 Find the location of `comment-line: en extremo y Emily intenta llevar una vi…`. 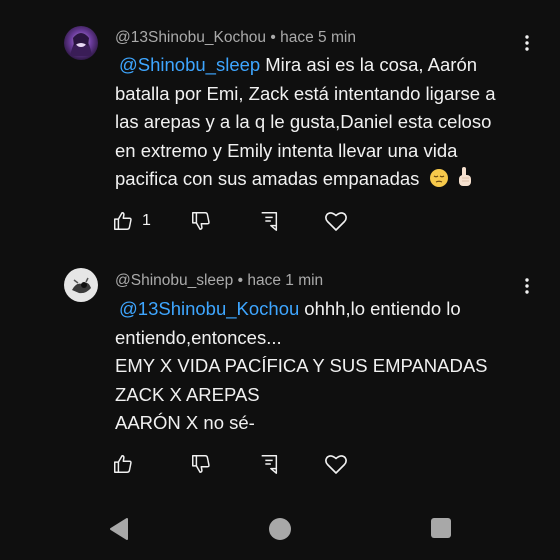

comment-line: en extremo y Emily intenta llevar una vi… is located at coordinates (286, 150).